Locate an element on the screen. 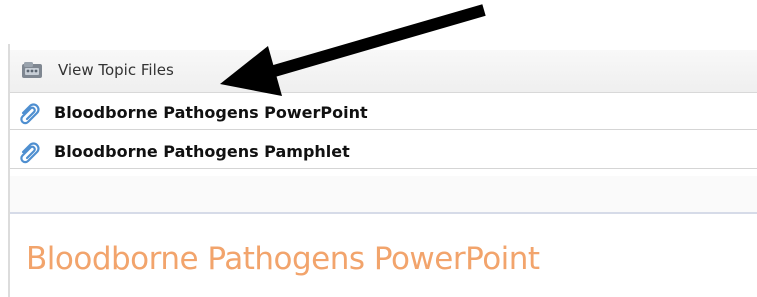 This screenshot has height=297, width=757. annotation-arrow-icon is located at coordinates (353, 50).